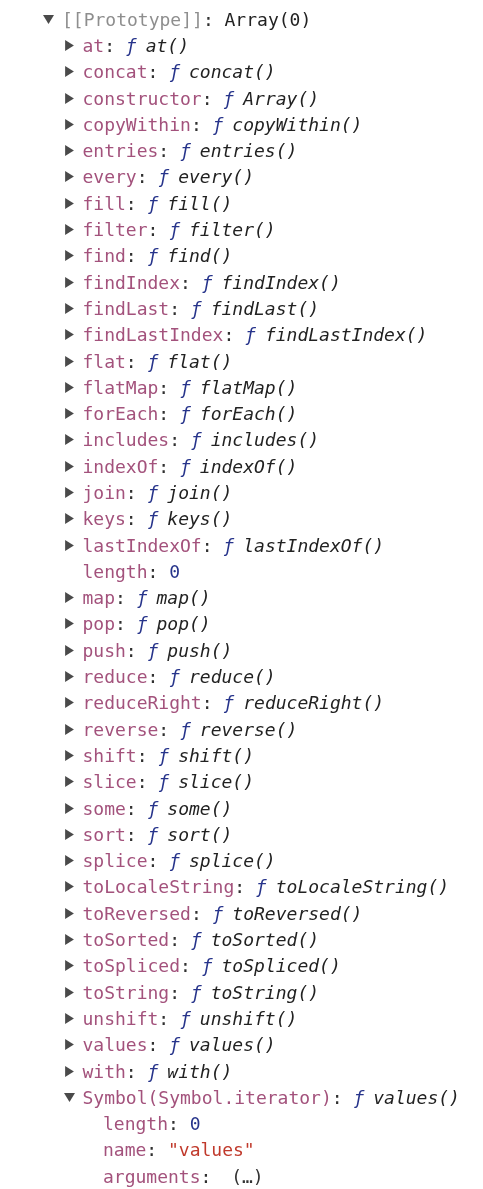 The width and height of the screenshot is (483, 1189). Describe the element at coordinates (115, 782) in the screenshot. I see `property-key: slice:` at that location.